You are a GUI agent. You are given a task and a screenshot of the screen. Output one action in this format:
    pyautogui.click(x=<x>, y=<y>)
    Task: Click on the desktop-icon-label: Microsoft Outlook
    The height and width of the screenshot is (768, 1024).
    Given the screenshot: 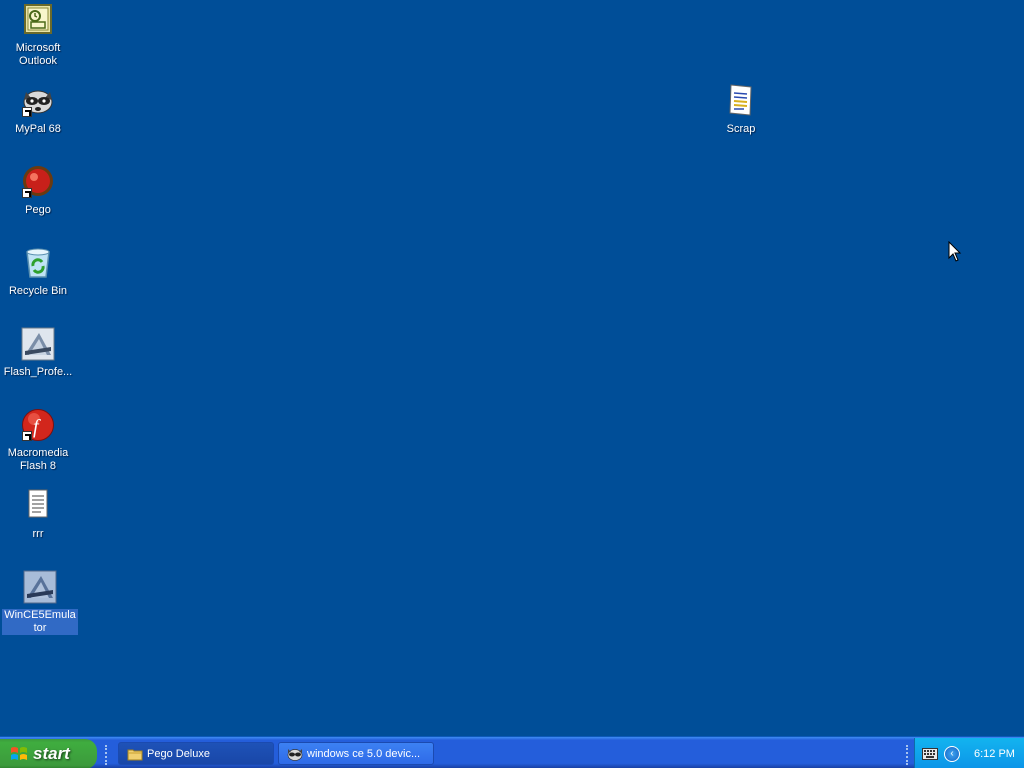 What is the action you would take?
    pyautogui.click(x=38, y=54)
    